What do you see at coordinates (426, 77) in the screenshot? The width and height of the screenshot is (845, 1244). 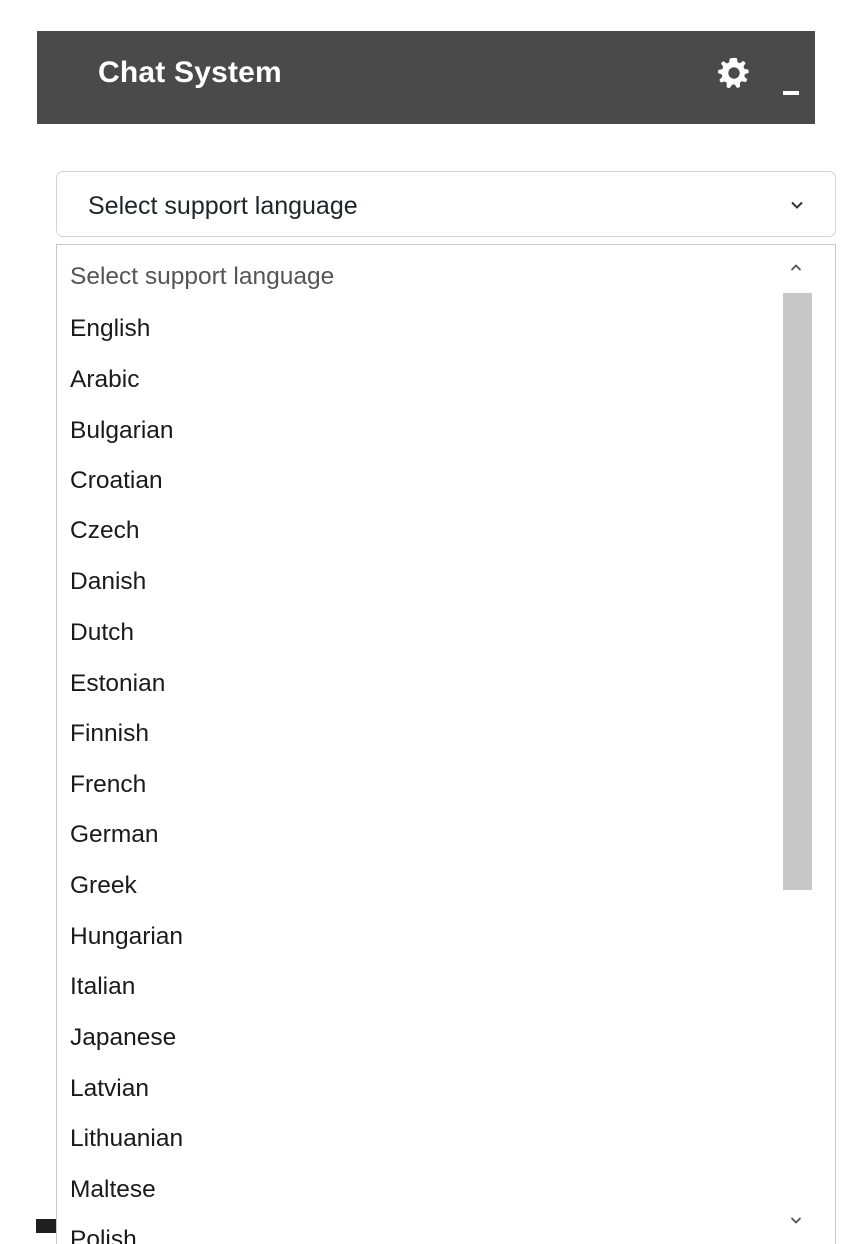 I see `chat-header: Chat System` at bounding box center [426, 77].